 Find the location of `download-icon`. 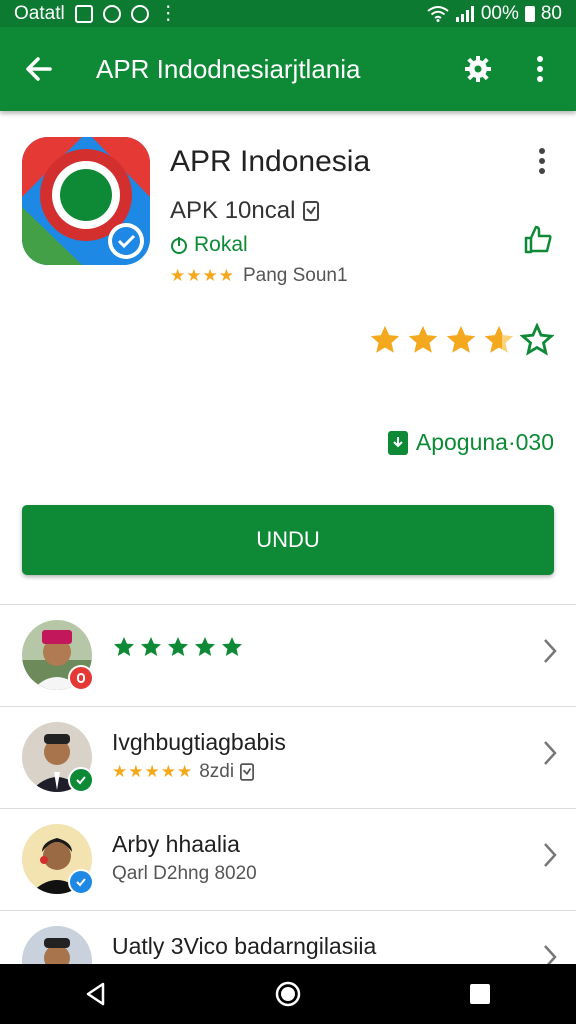

download-icon is located at coordinates (397, 442).